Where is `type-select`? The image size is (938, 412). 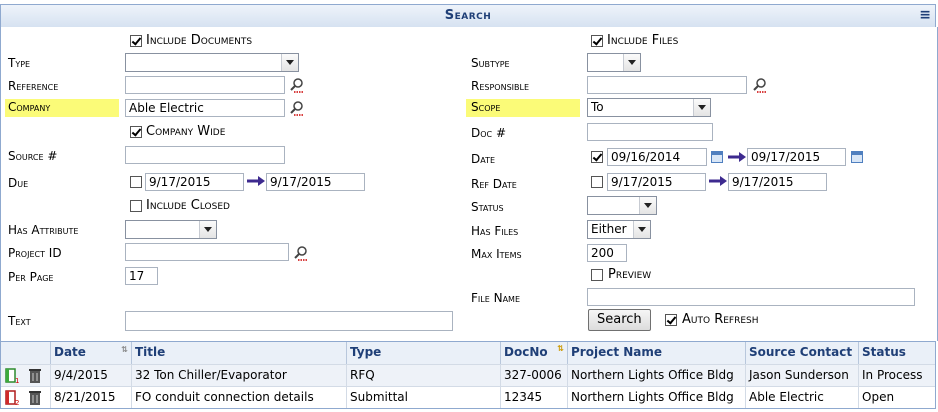 type-select is located at coordinates (212, 62).